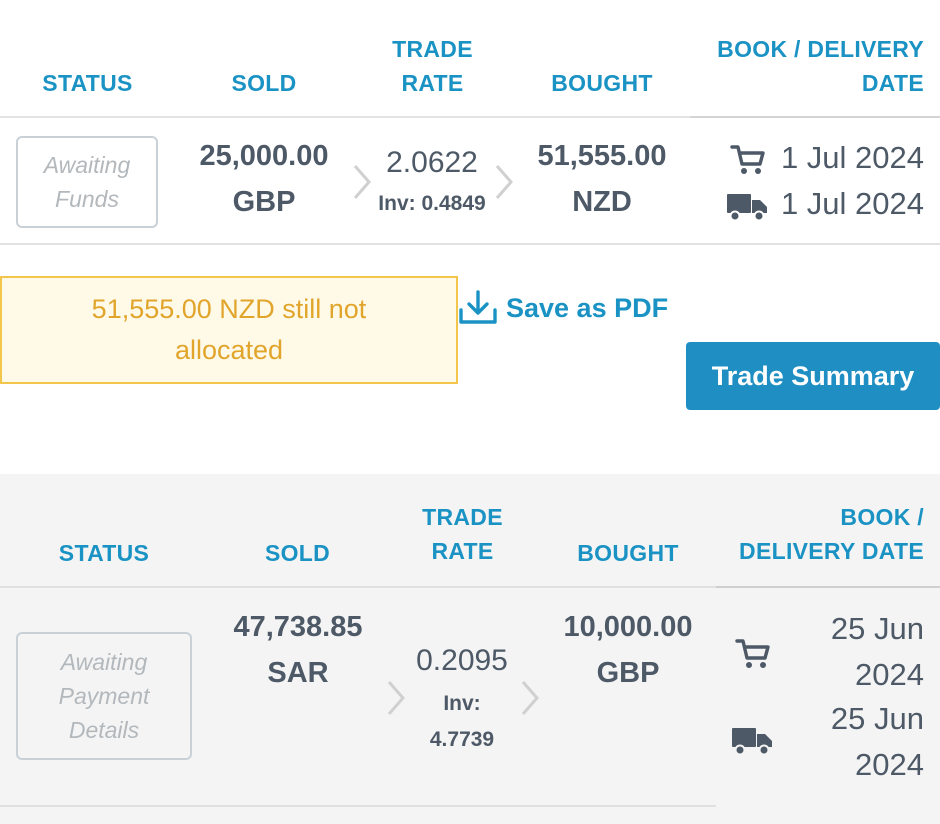 The width and height of the screenshot is (940, 824). Describe the element at coordinates (877, 628) in the screenshot. I see `book-date-line: 25 Jun` at that location.